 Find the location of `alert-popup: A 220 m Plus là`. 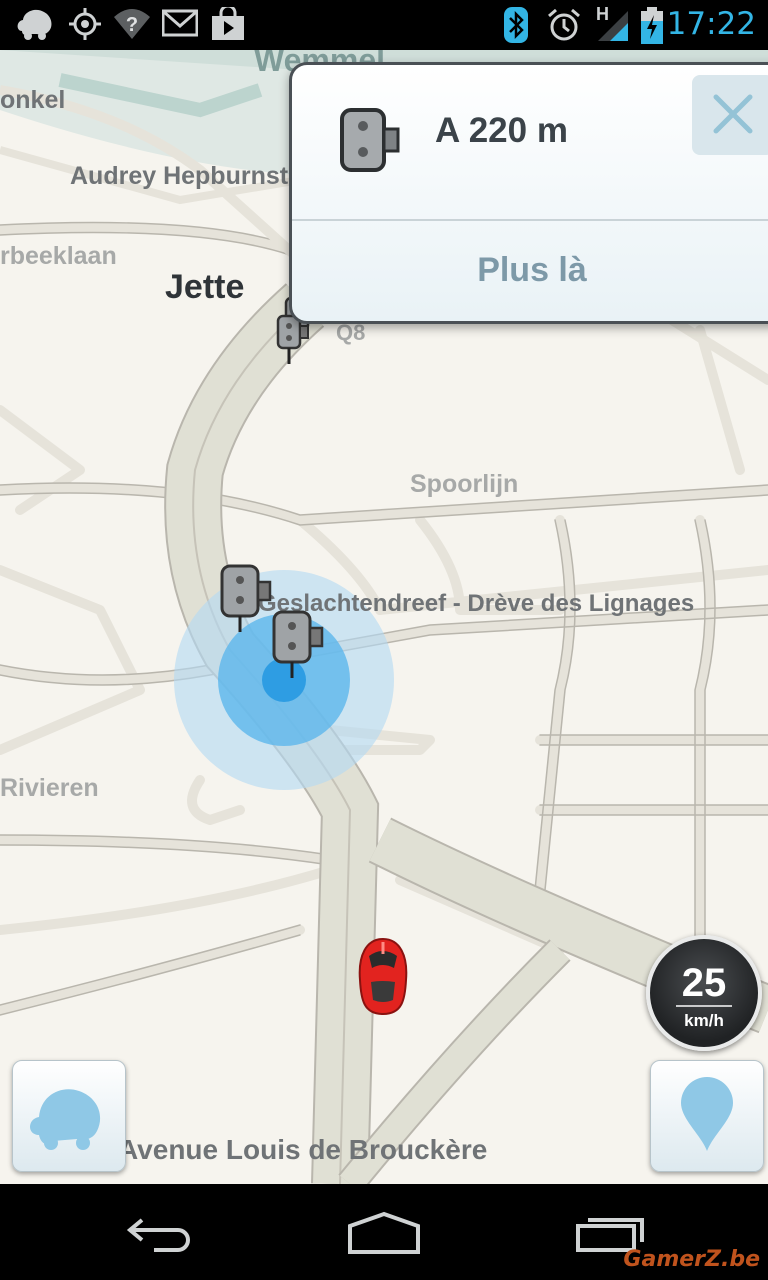

alert-popup: A 220 m Plus là is located at coordinates (528, 193).